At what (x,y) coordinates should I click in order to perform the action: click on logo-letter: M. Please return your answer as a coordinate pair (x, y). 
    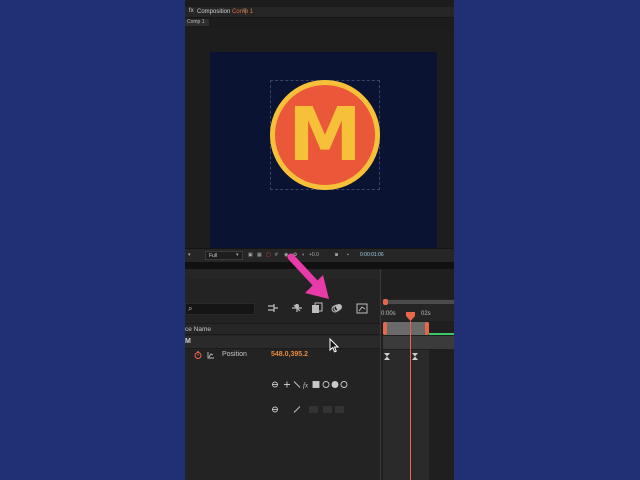
    Looking at the image, I should click on (325, 135).